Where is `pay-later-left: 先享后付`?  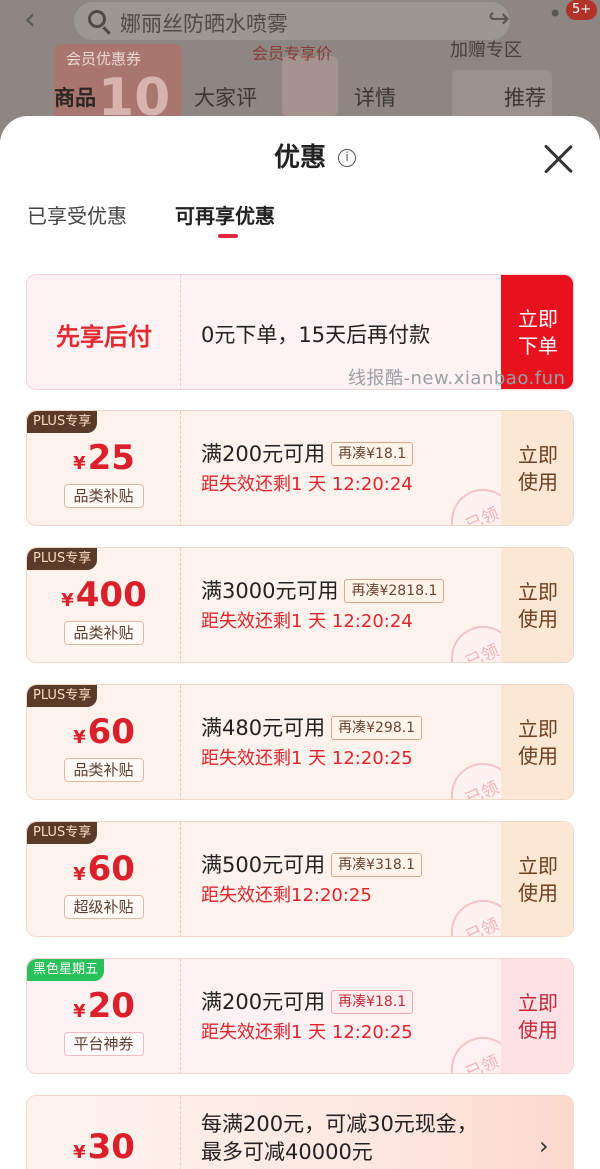 pay-later-left: 先享后付 is located at coordinates (104, 332).